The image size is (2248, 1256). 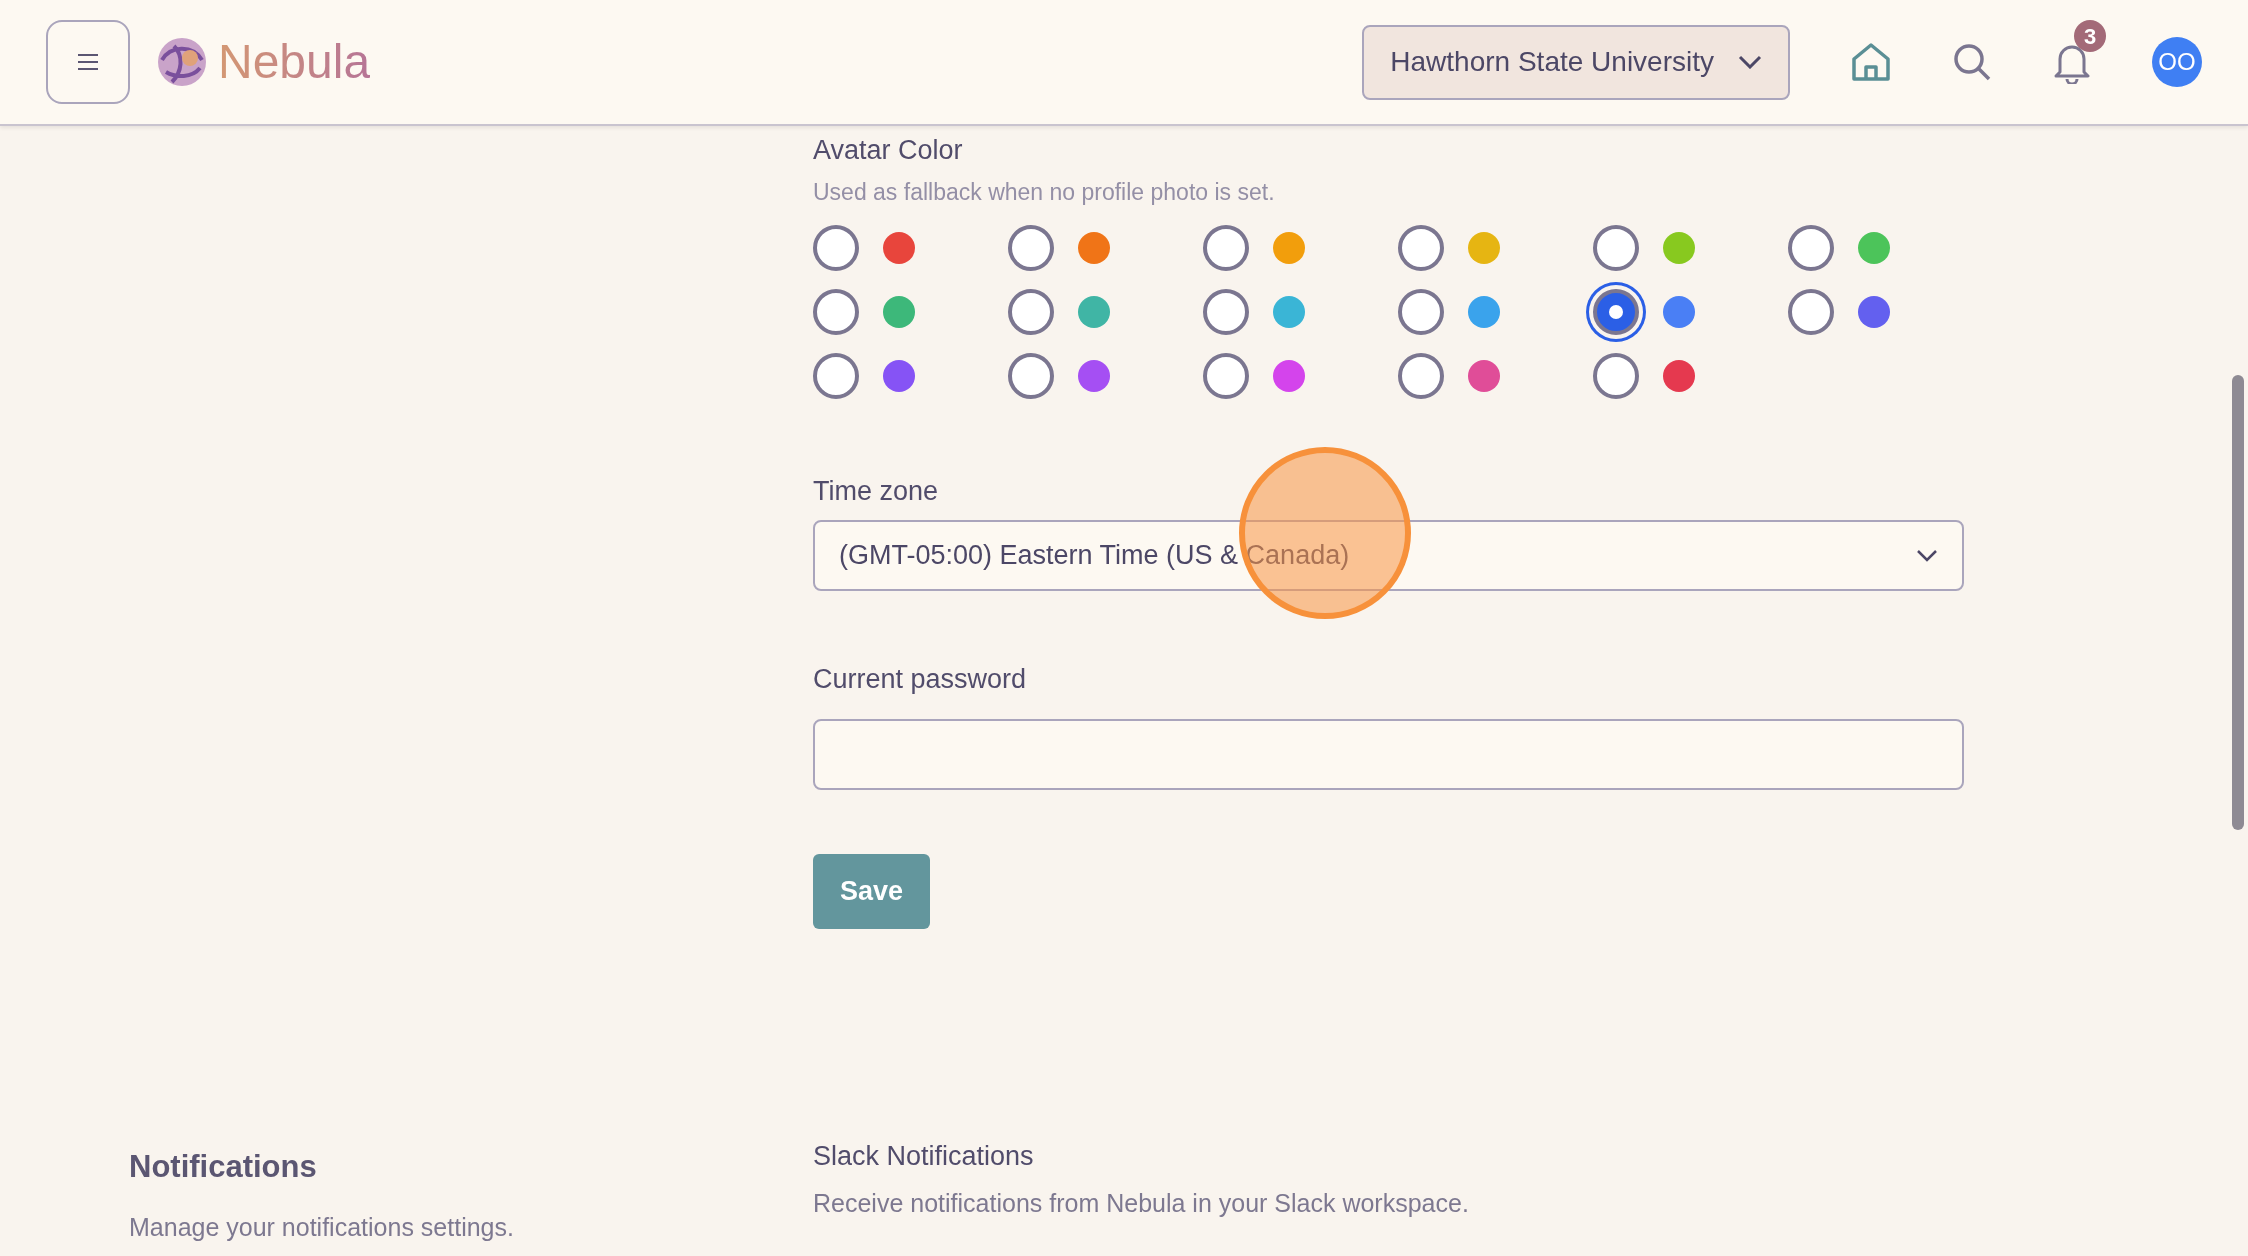 What do you see at coordinates (1871, 62) in the screenshot?
I see `home-icon` at bounding box center [1871, 62].